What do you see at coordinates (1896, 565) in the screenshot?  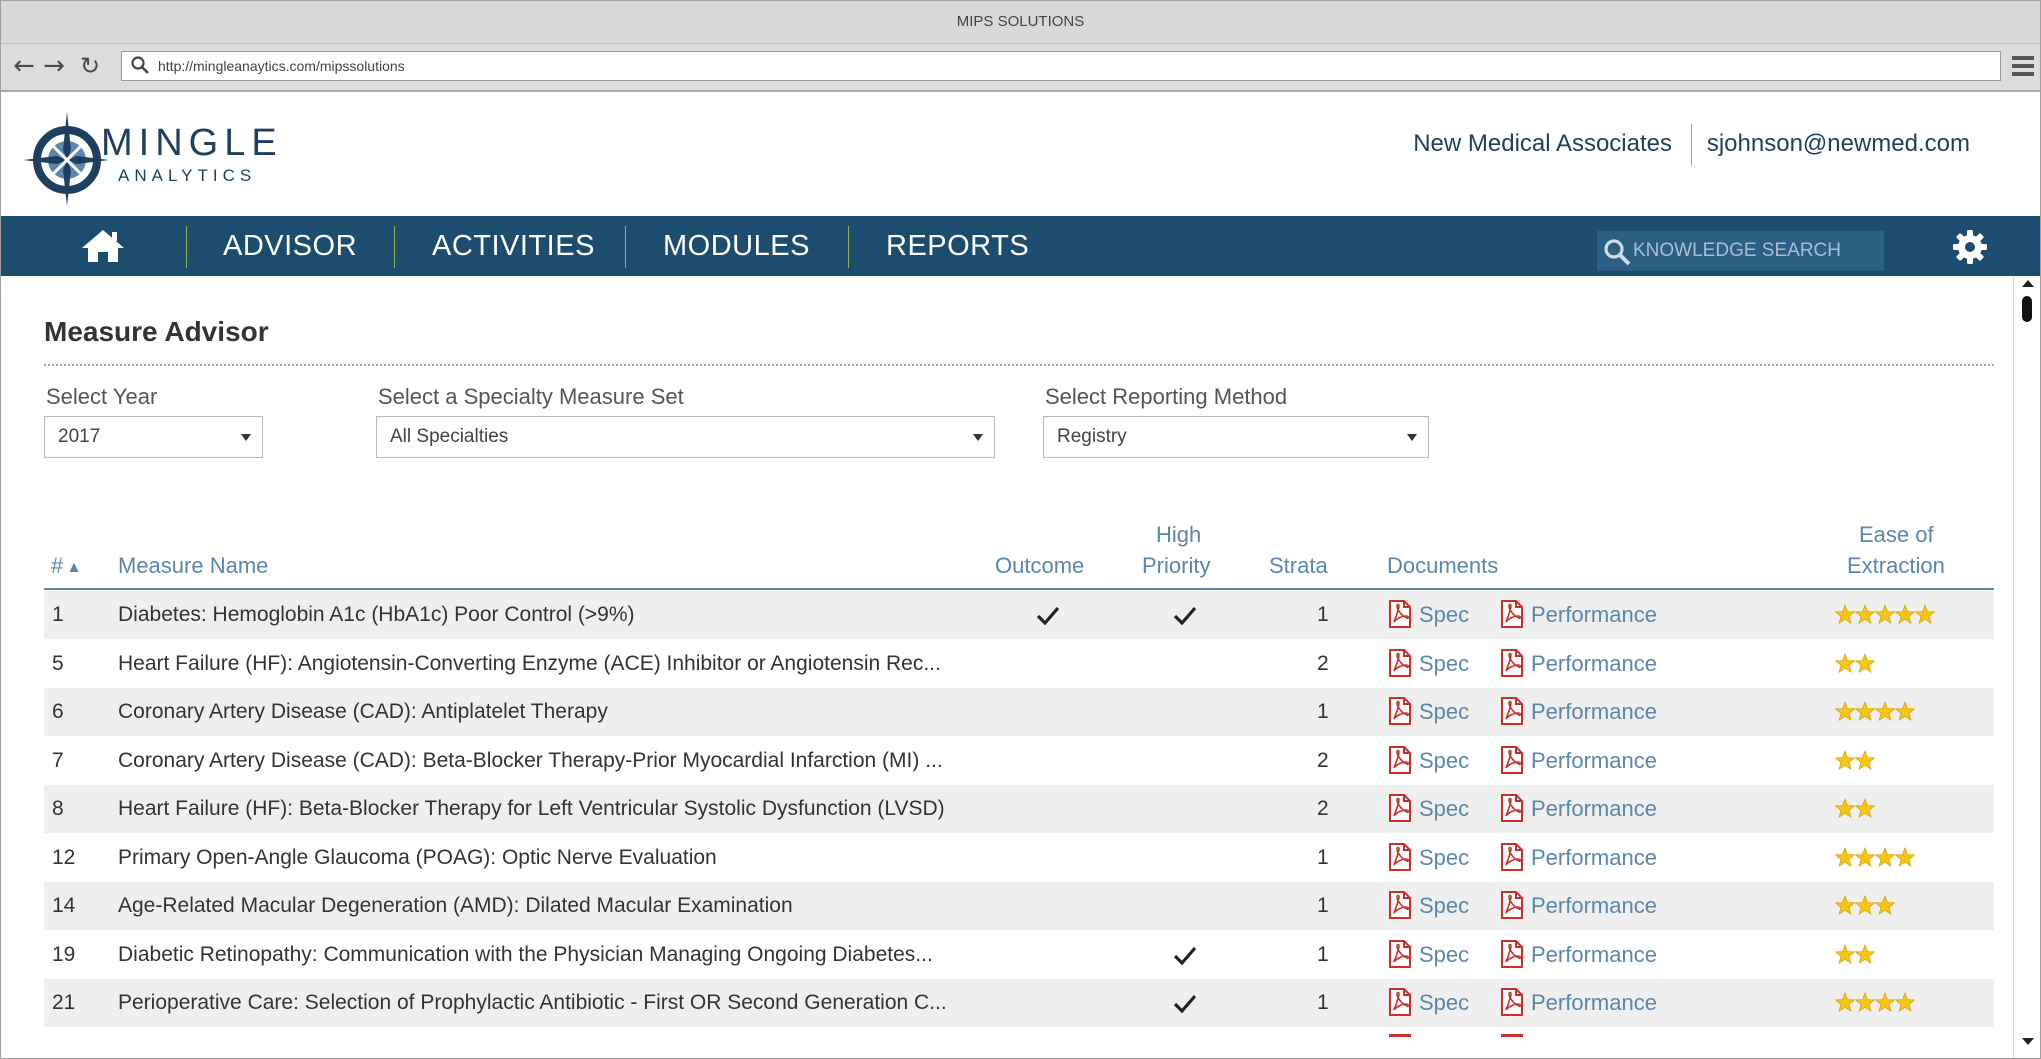 I see `col-header-ease-line2: Extraction` at bounding box center [1896, 565].